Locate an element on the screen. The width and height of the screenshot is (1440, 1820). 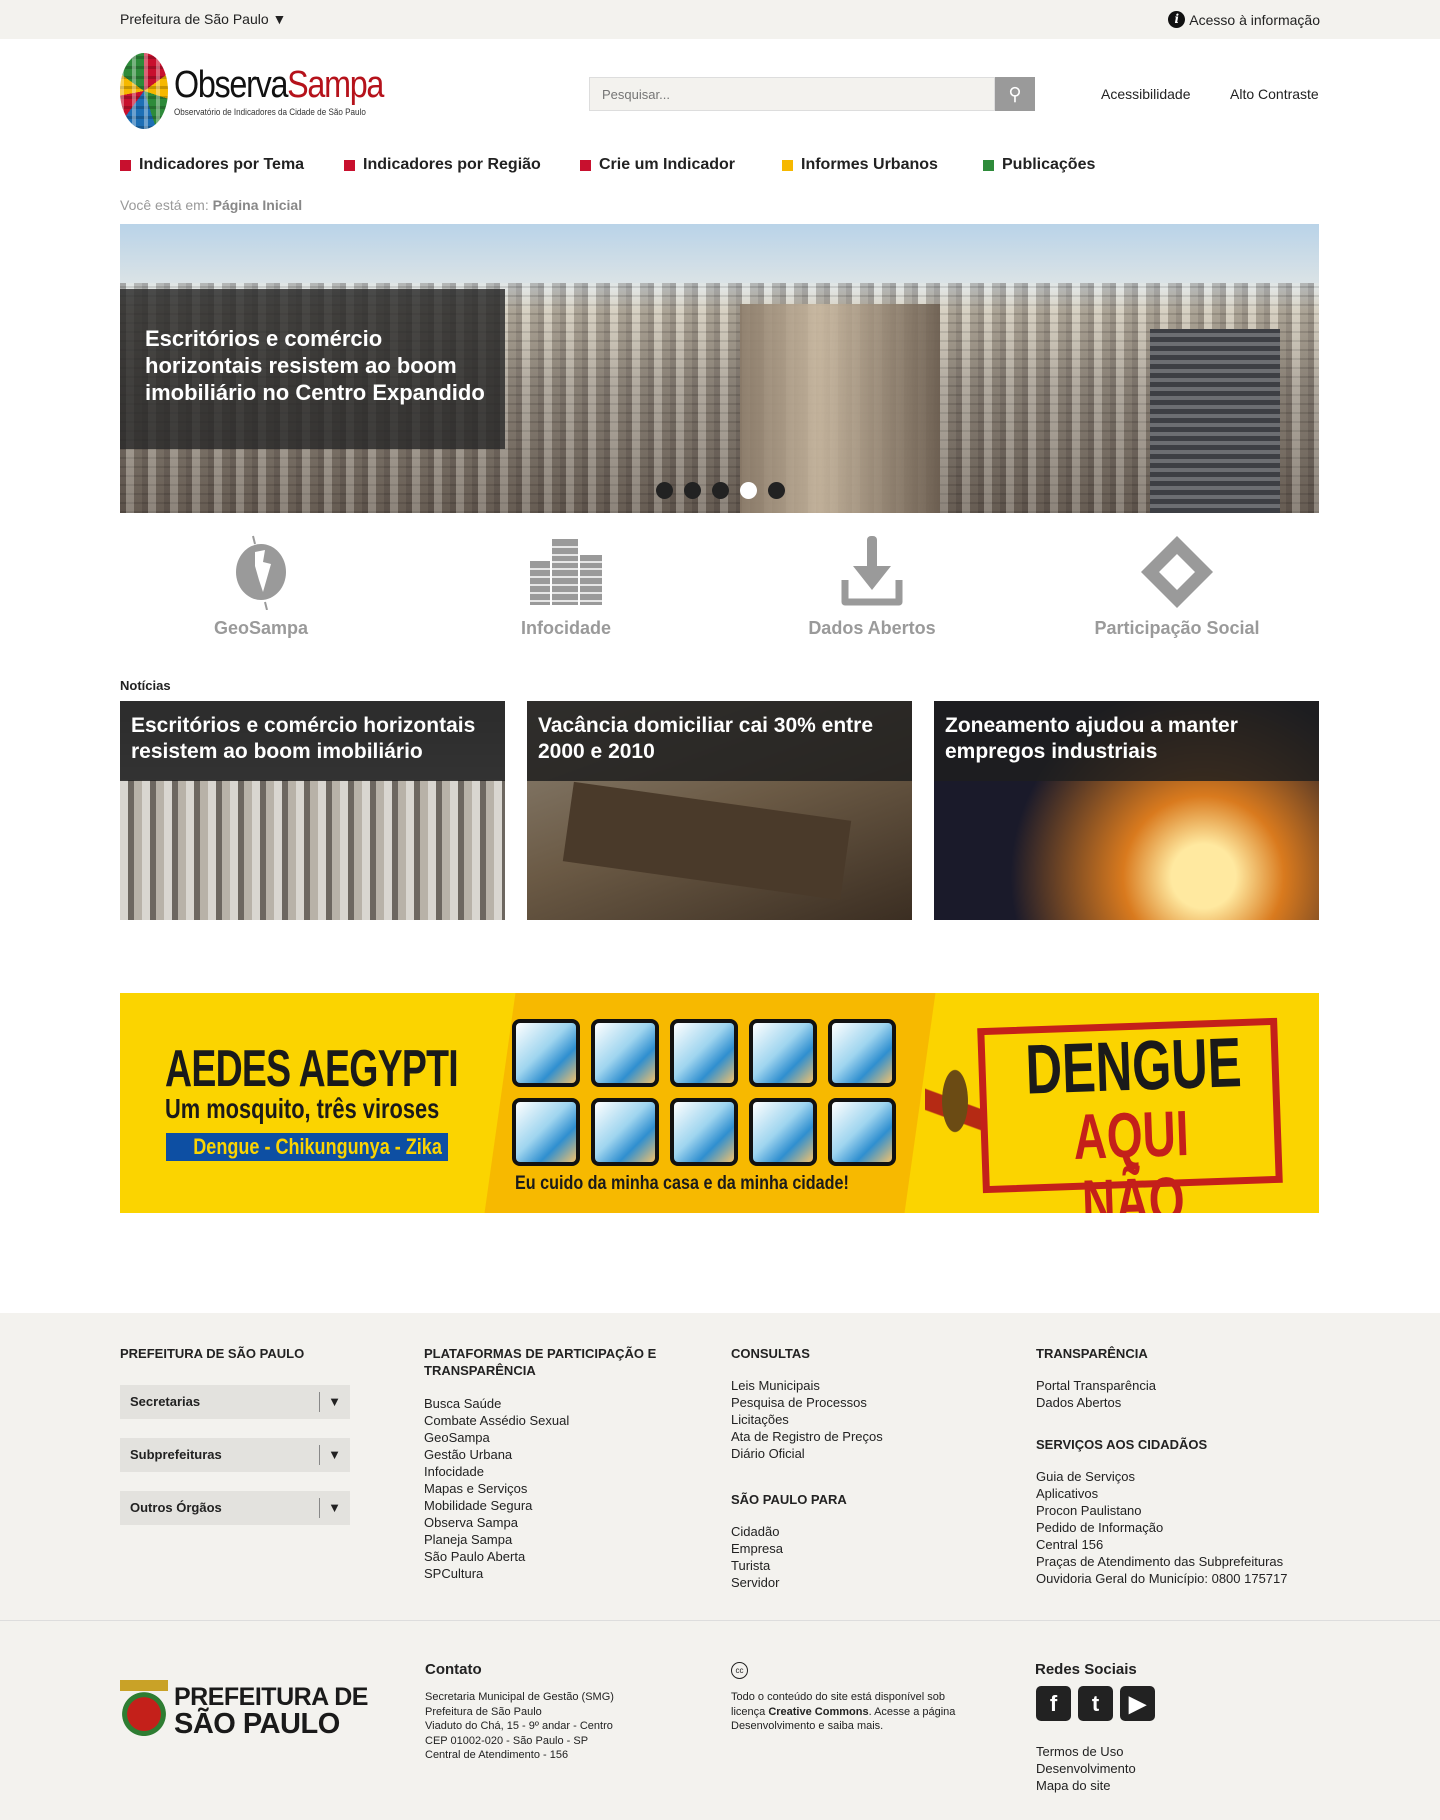
footer-link: Ata de Registro de Preços is located at coordinates (807, 1436).